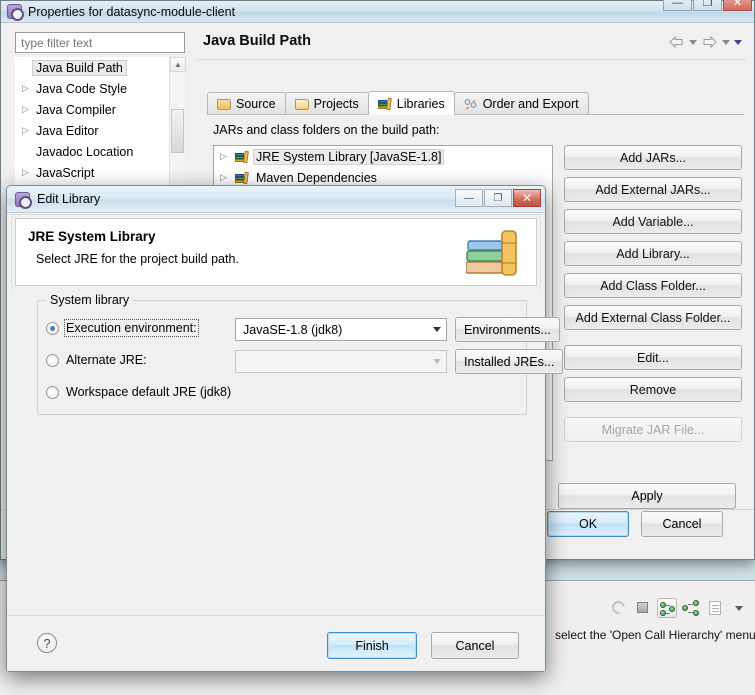  I want to click on apply-row: Apply, so click(647, 496).